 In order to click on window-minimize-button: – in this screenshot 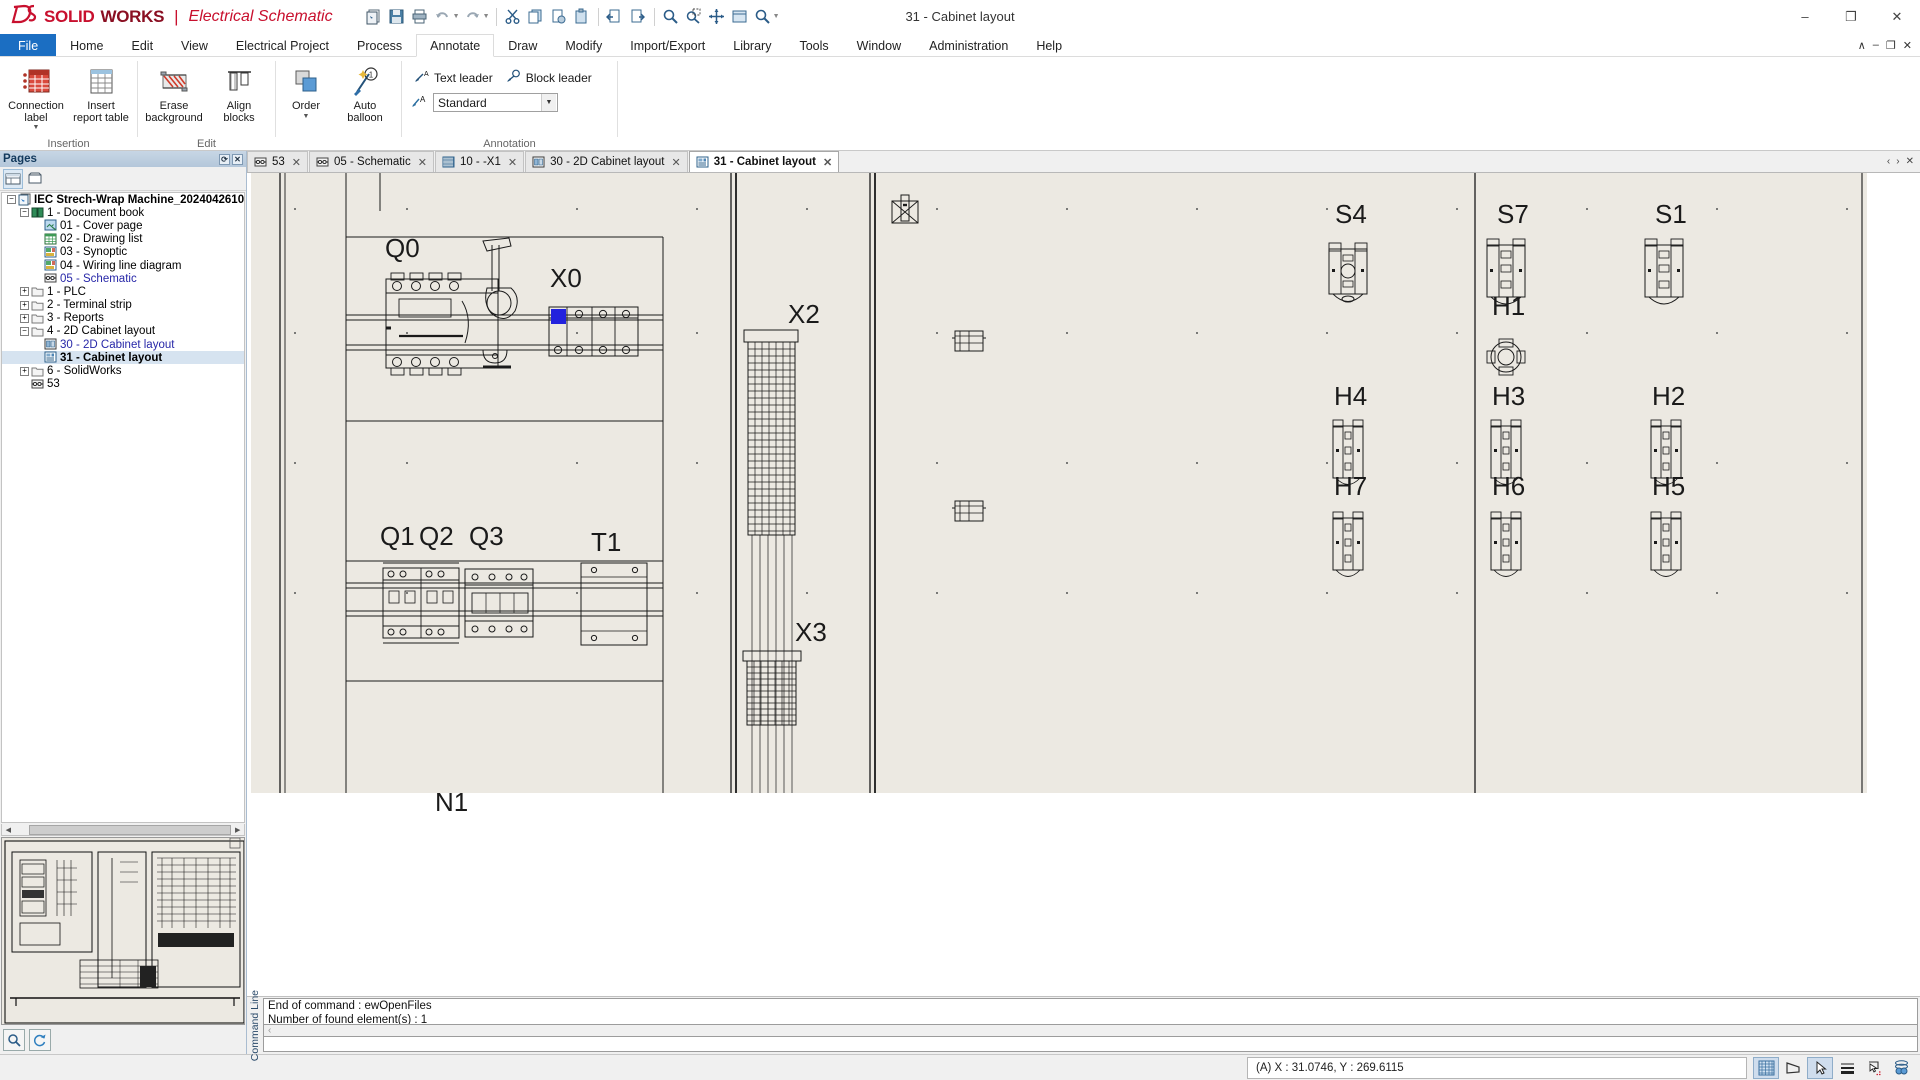, I will do `click(1805, 17)`.